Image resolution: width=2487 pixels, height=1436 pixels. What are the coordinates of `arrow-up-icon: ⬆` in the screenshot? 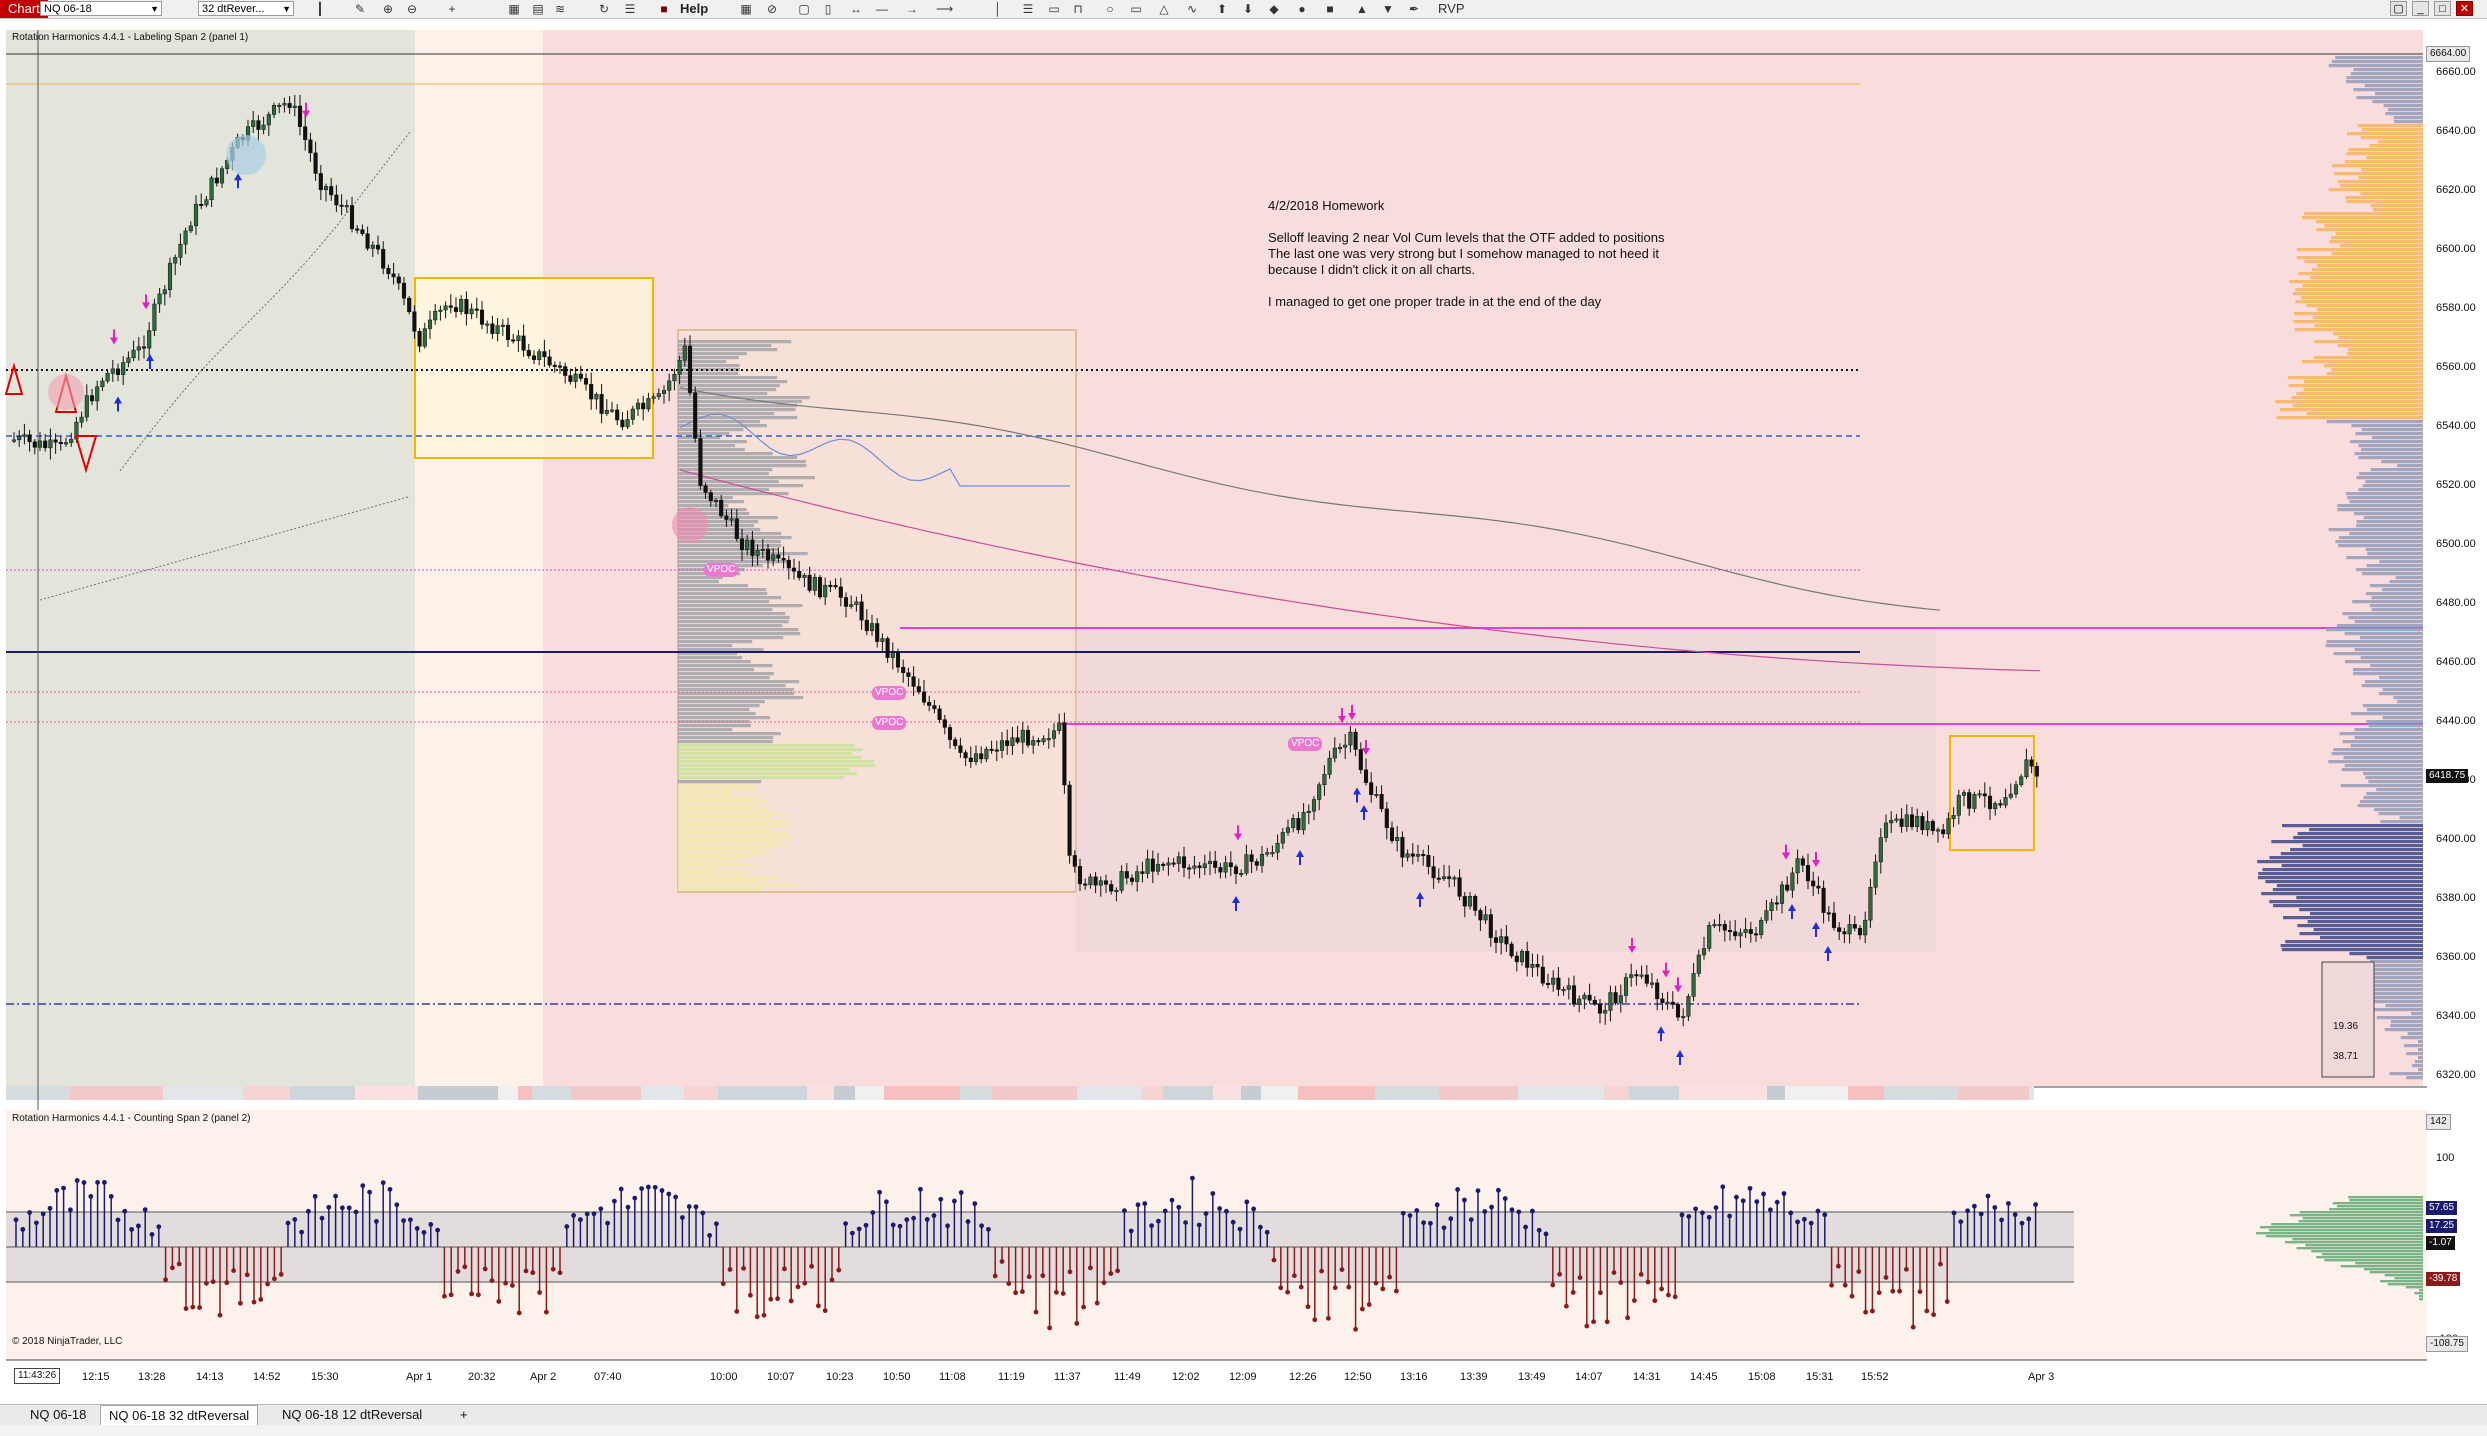 It's located at (1222, 9).